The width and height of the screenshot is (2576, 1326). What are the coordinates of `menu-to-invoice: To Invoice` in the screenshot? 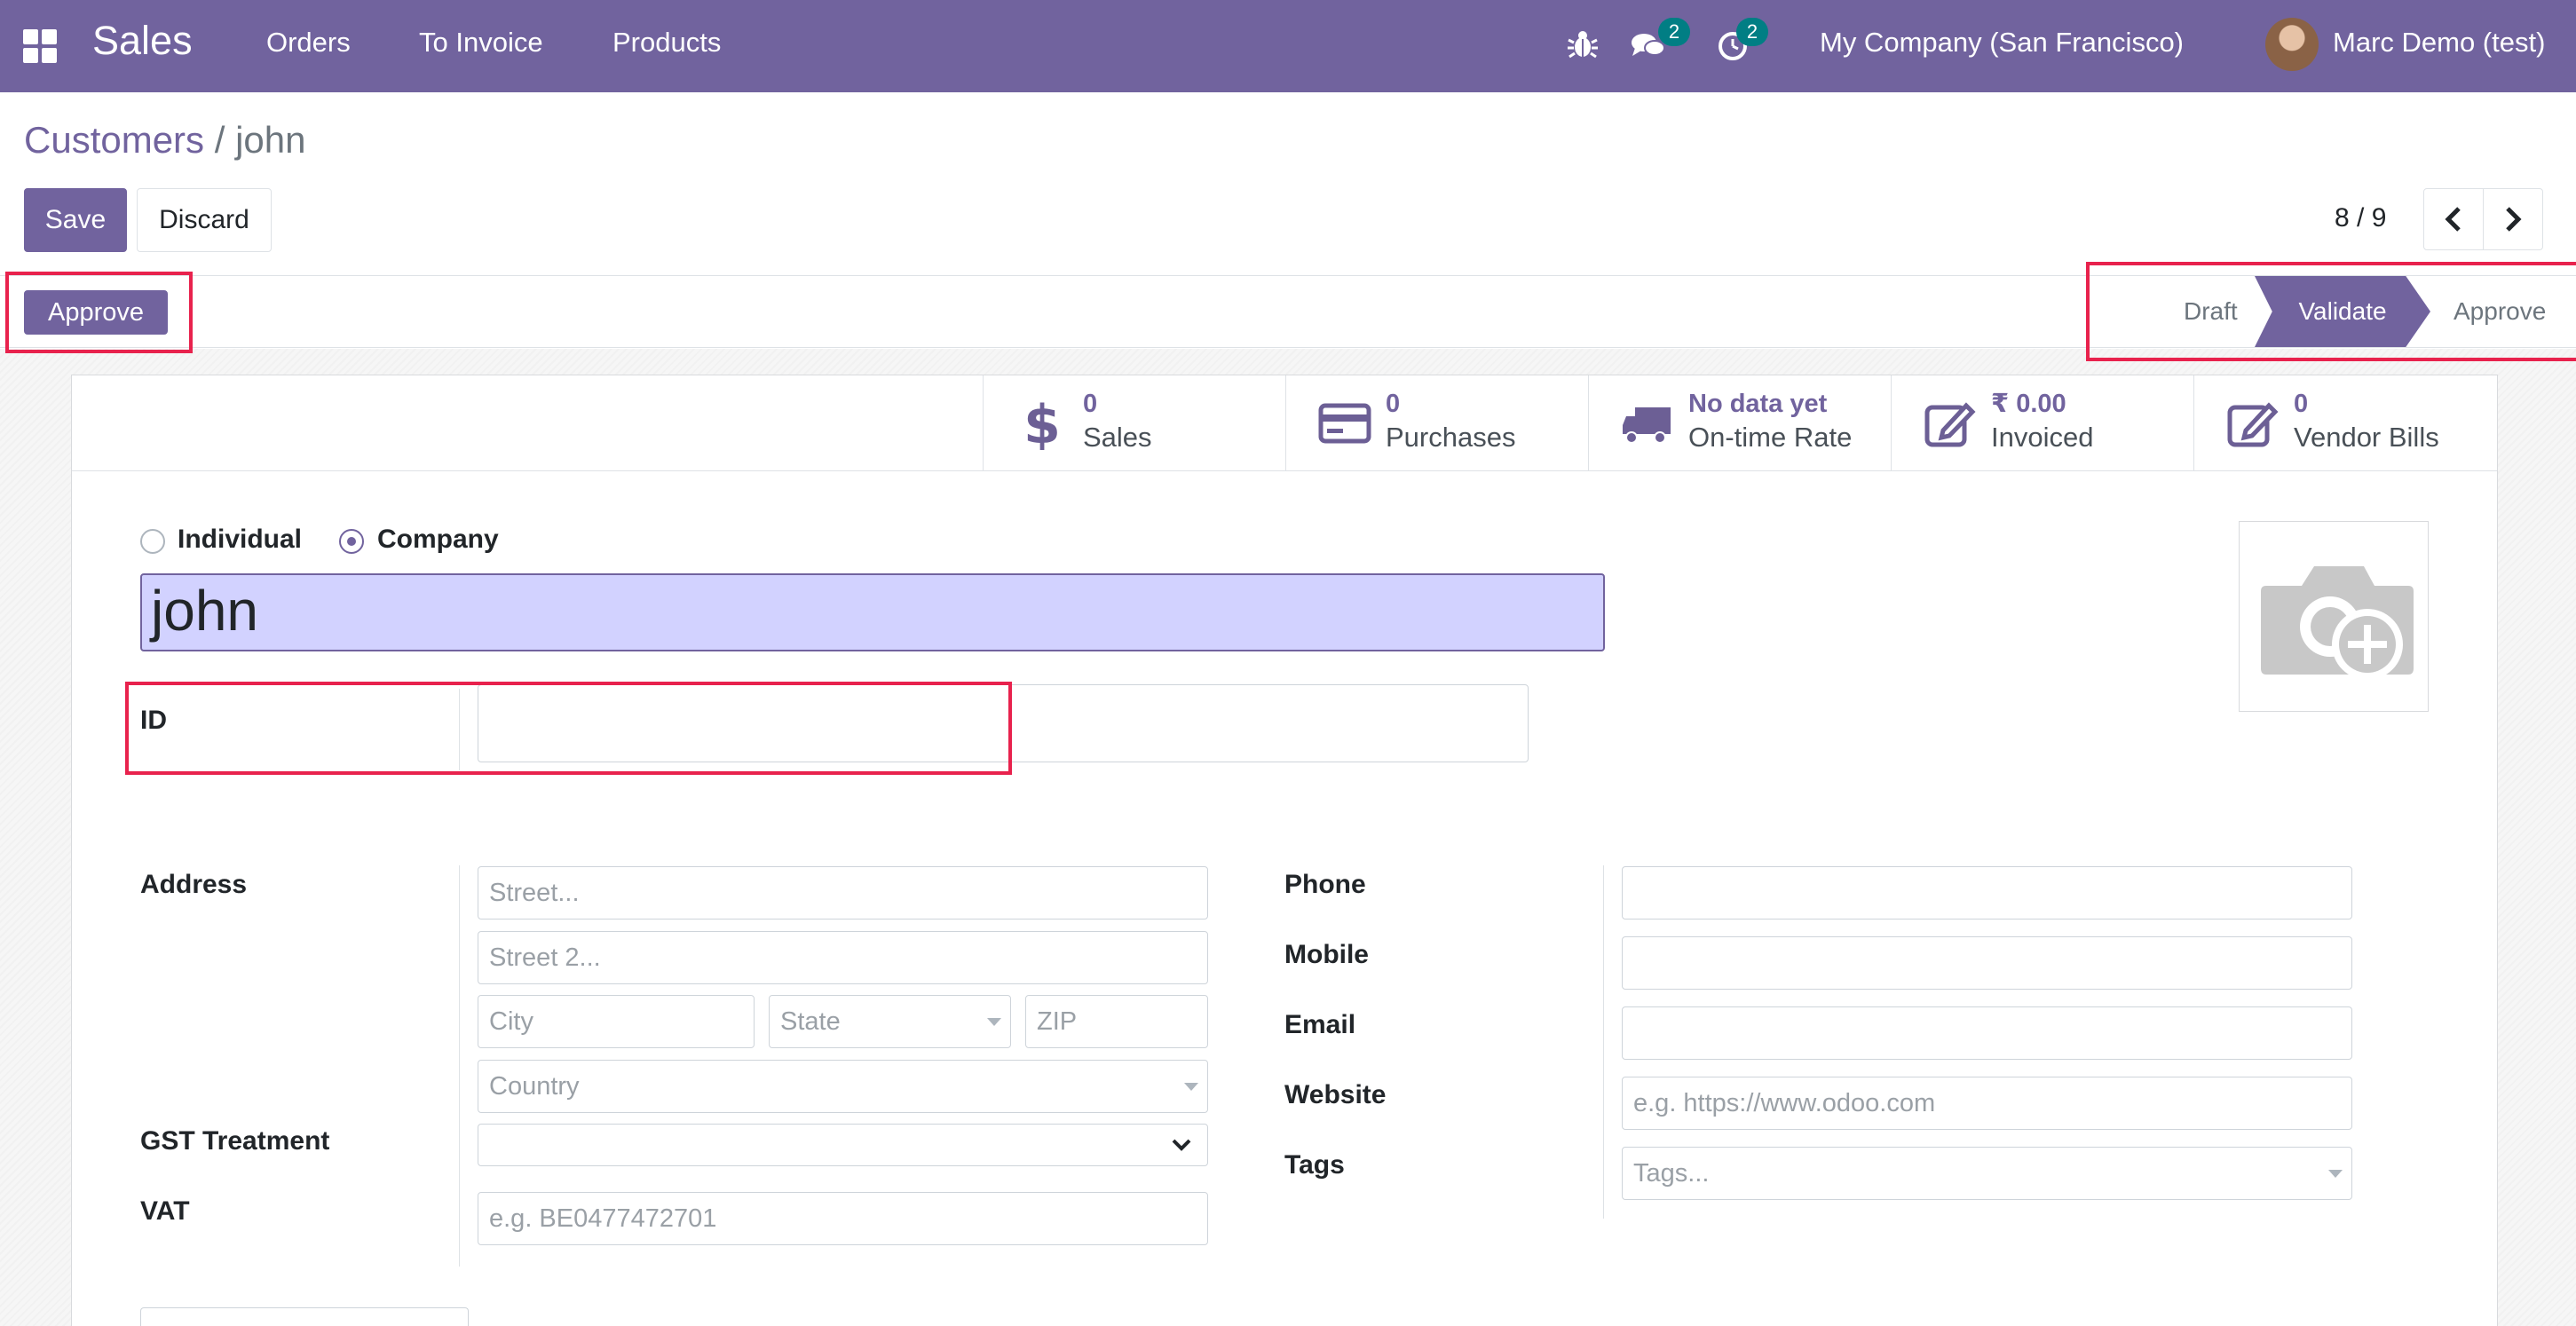 It's located at (481, 43).